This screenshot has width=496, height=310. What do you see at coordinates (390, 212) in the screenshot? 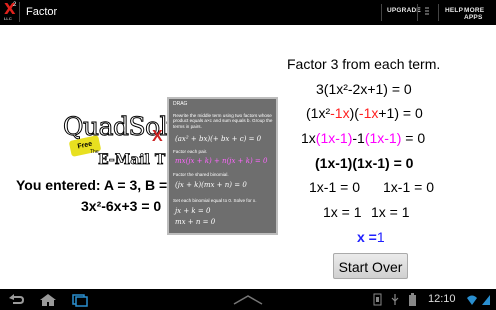
I see `solution-line-6b: 1x = 1` at bounding box center [390, 212].